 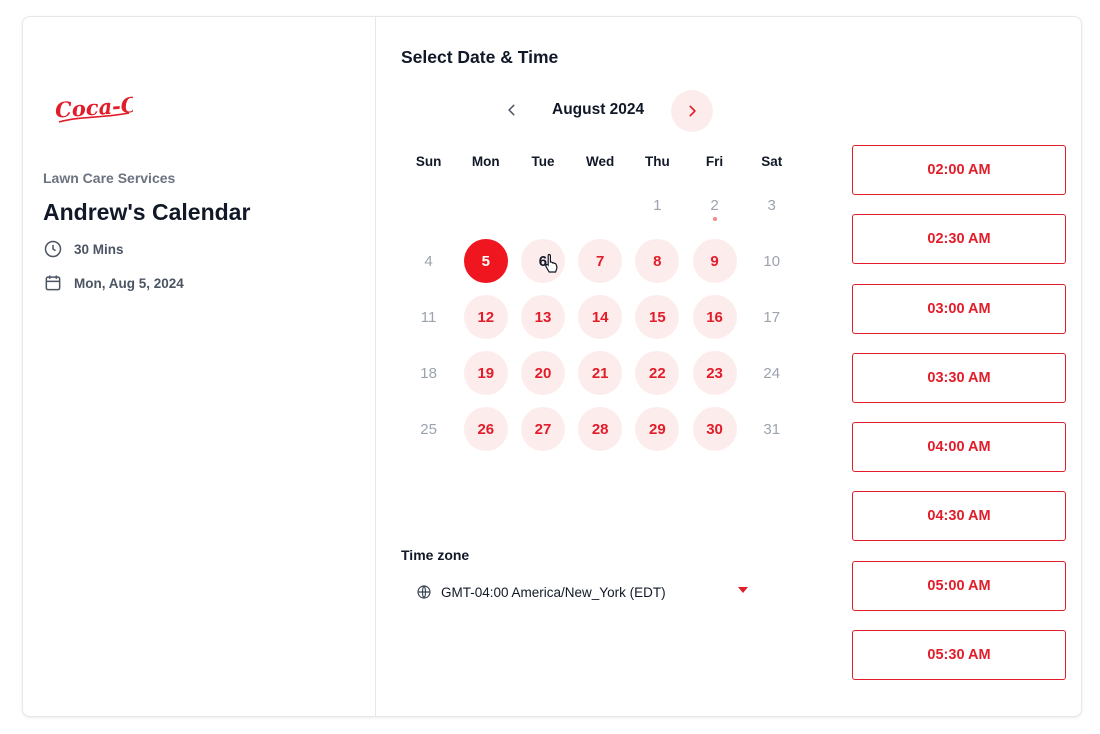 I want to click on weekday-label: Mon, so click(x=485, y=161).